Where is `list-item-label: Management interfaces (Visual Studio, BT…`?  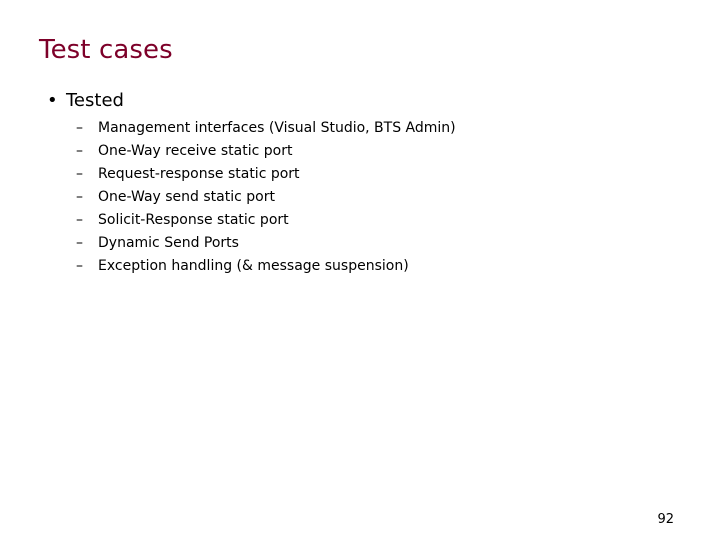 list-item-label: Management interfaces (Visual Studio, BT… is located at coordinates (277, 128).